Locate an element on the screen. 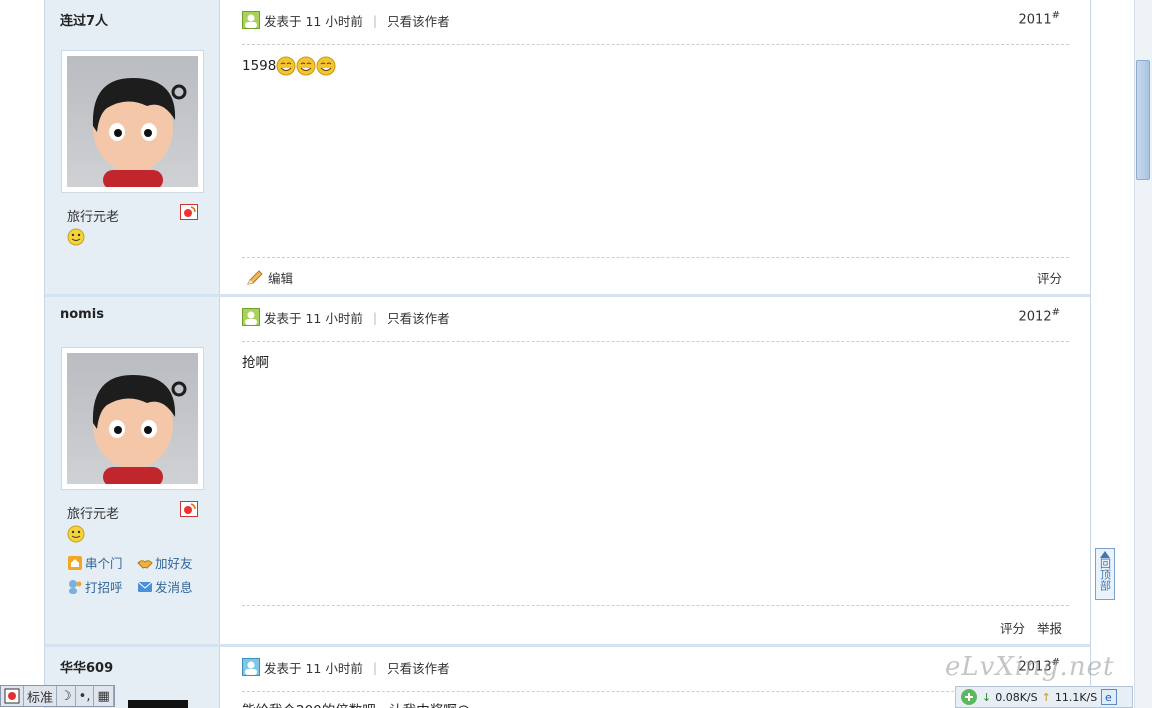 This screenshot has height=708, width=1152. floor-number: 2012# is located at coordinates (1039, 315).